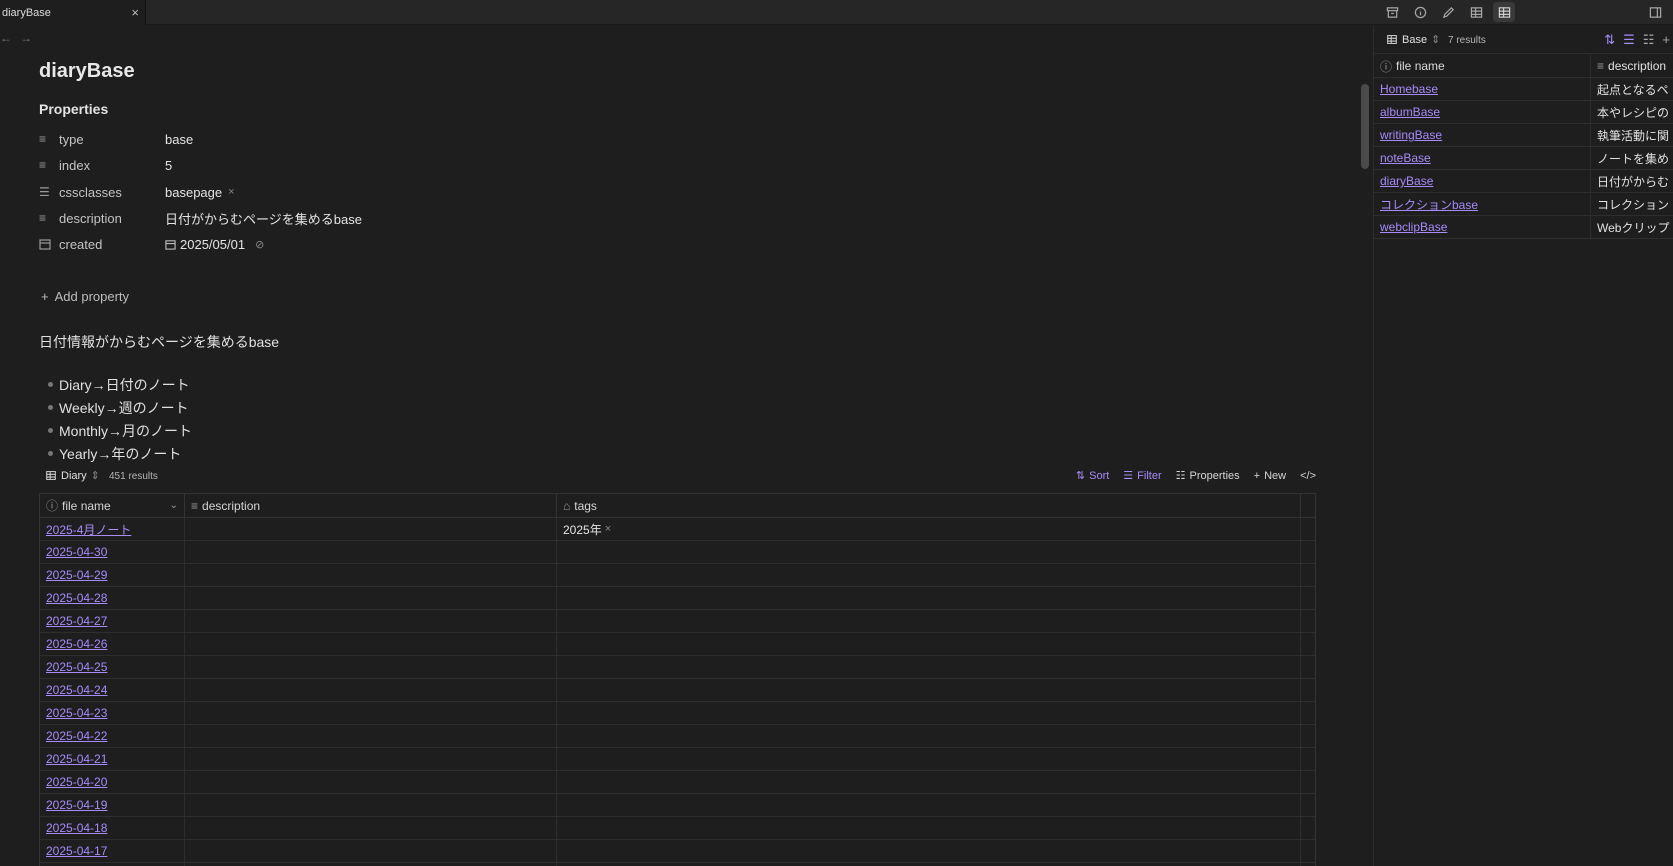 This screenshot has width=1673, height=866. I want to click on table-row: 2025-04-28, so click(677, 598).